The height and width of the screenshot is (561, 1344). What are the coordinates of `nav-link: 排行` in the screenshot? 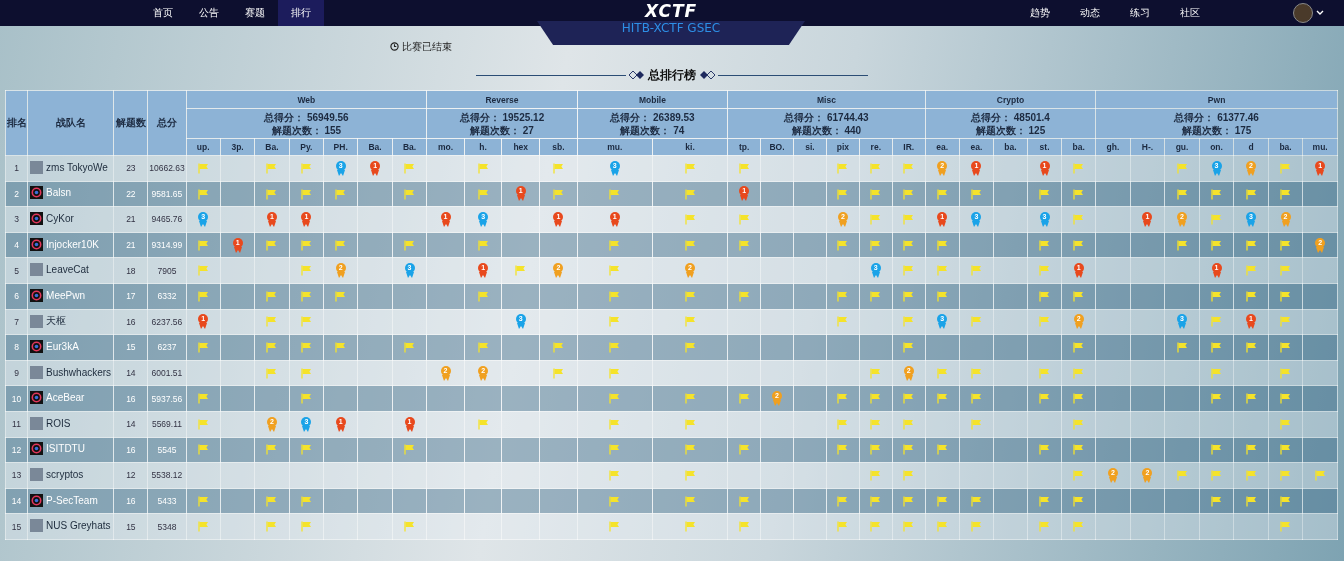 It's located at (301, 13).